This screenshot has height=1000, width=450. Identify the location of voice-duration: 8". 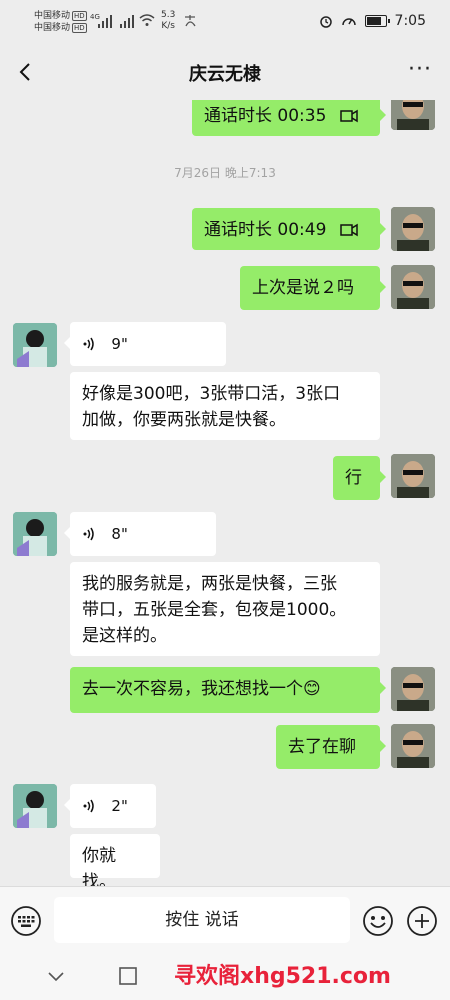
(119, 534).